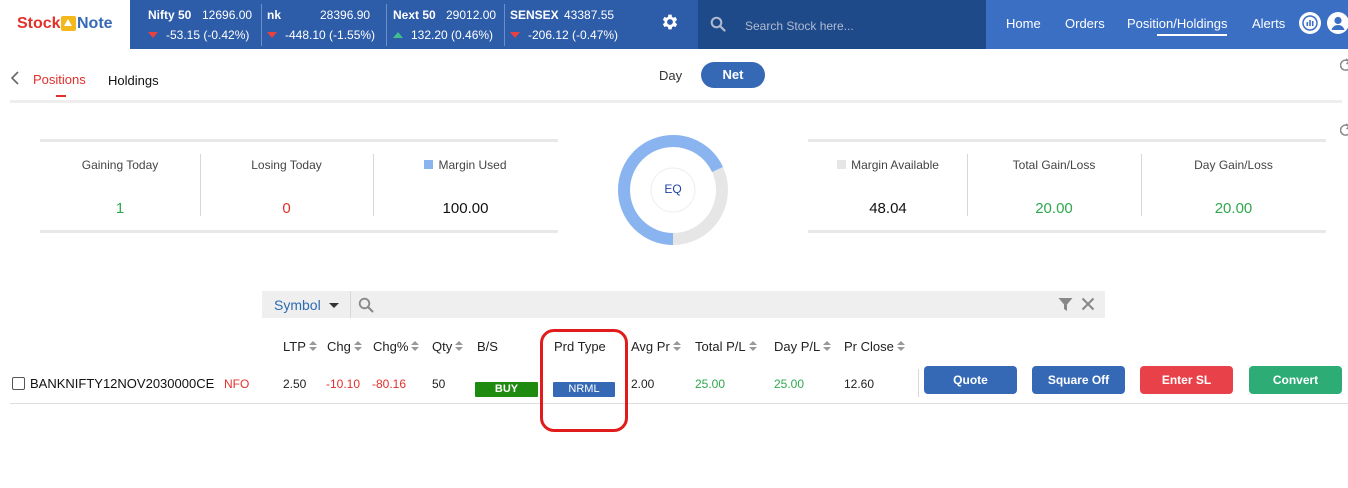 This screenshot has width=1348, height=488. What do you see at coordinates (207, 24) in the screenshot?
I see `ticker-nifty50: Nifty 50 12696.00 -53.15 (-0.42%)` at bounding box center [207, 24].